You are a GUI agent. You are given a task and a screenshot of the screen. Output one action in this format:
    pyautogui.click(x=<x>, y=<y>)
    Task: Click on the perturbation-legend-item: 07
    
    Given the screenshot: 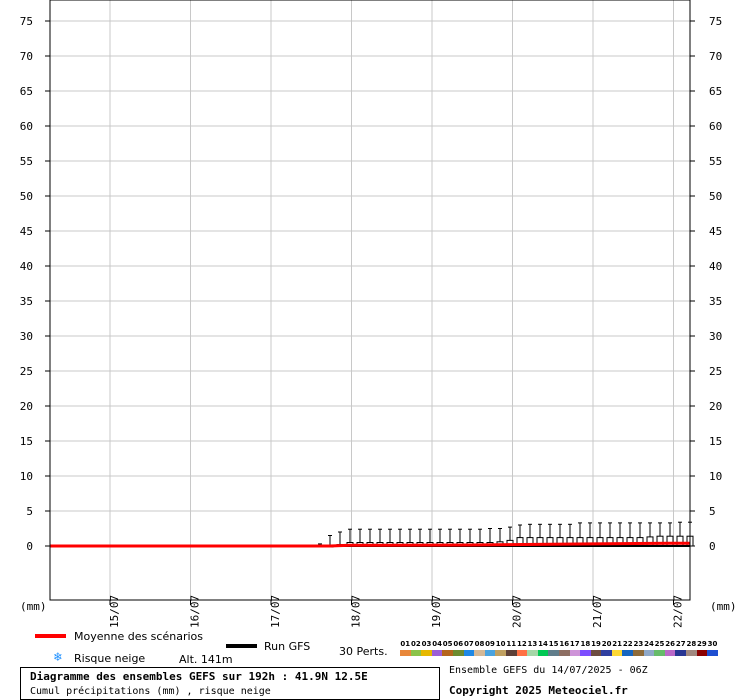 What is the action you would take?
    pyautogui.click(x=469, y=648)
    